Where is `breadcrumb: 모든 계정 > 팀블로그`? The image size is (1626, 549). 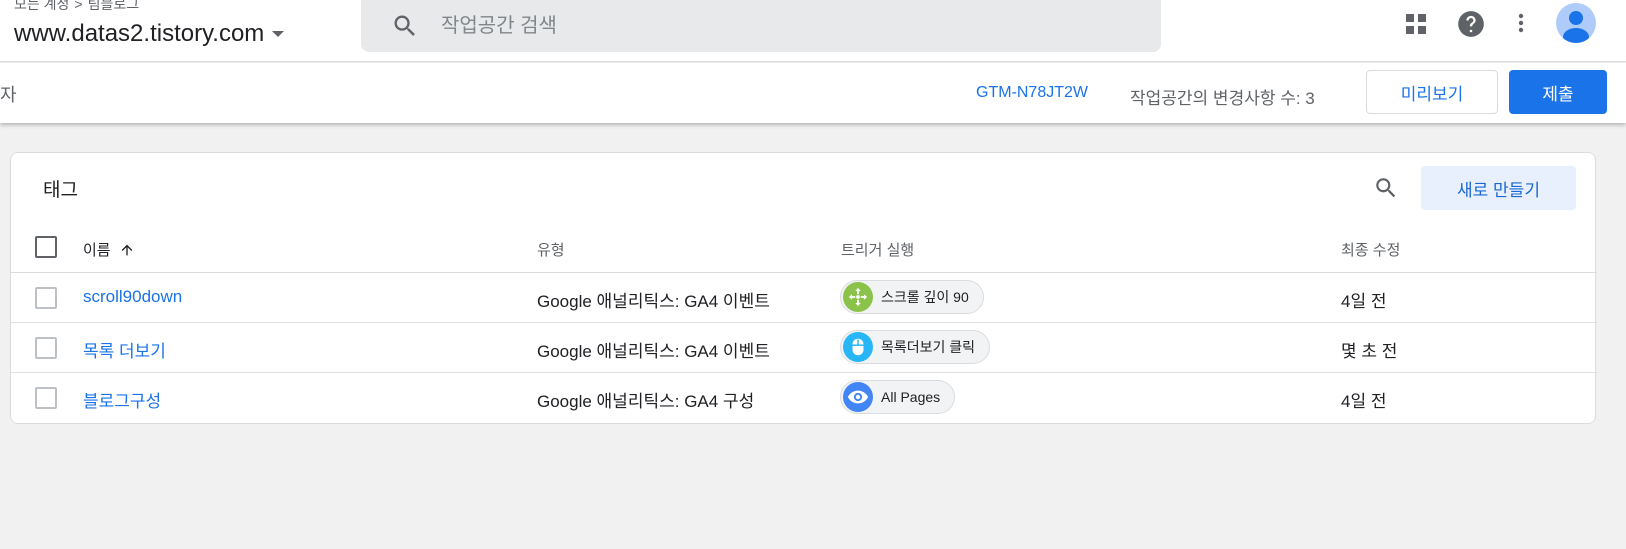
breadcrumb: 모든 계정 > 팀블로그 is located at coordinates (76, 7).